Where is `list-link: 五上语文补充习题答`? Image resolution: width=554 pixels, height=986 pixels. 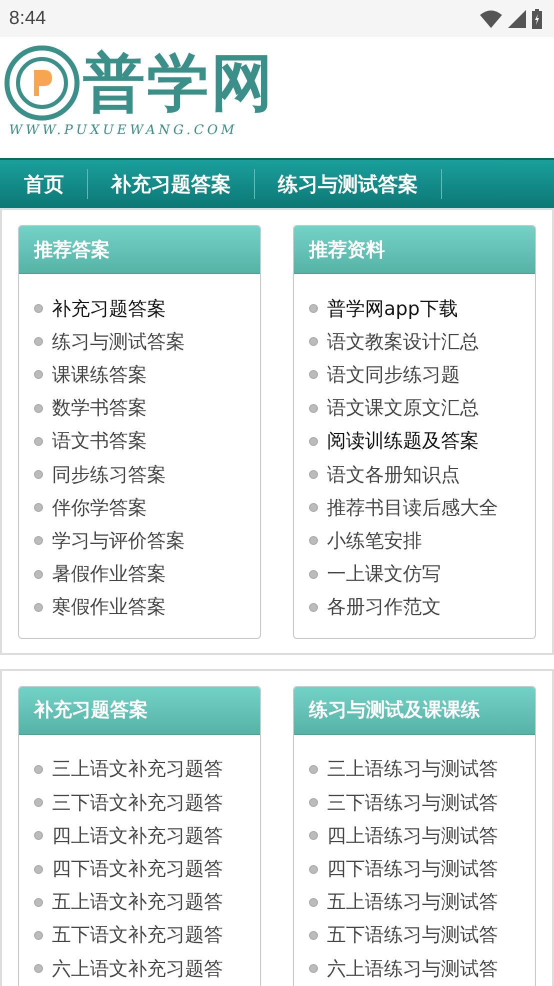 list-link: 五上语文补充习题答 is located at coordinates (137, 902).